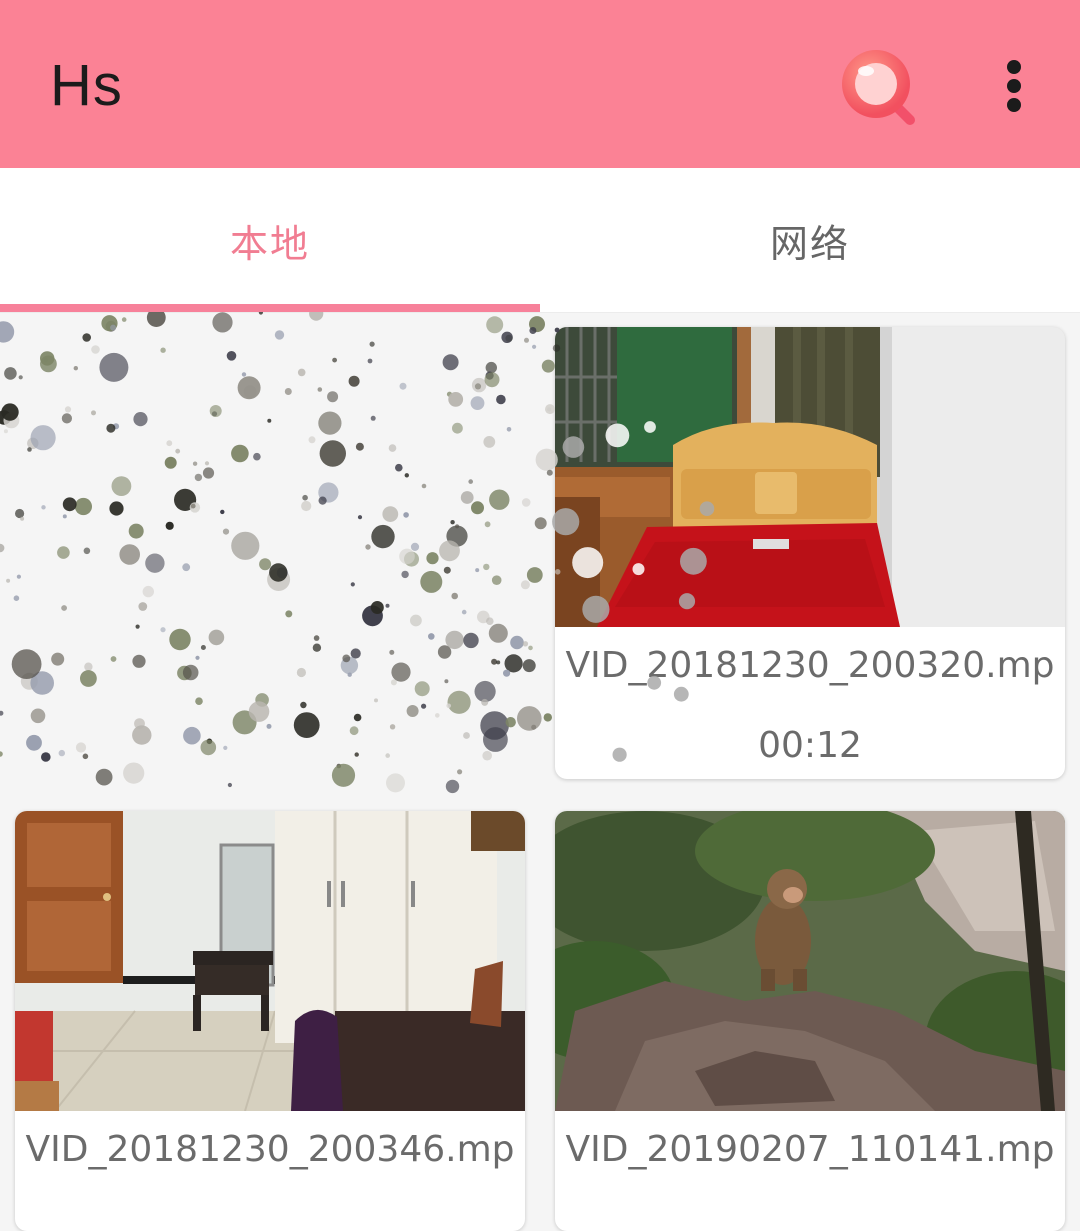 This screenshot has height=1231, width=1080. I want to click on tab-local: 本地, so click(270, 240).